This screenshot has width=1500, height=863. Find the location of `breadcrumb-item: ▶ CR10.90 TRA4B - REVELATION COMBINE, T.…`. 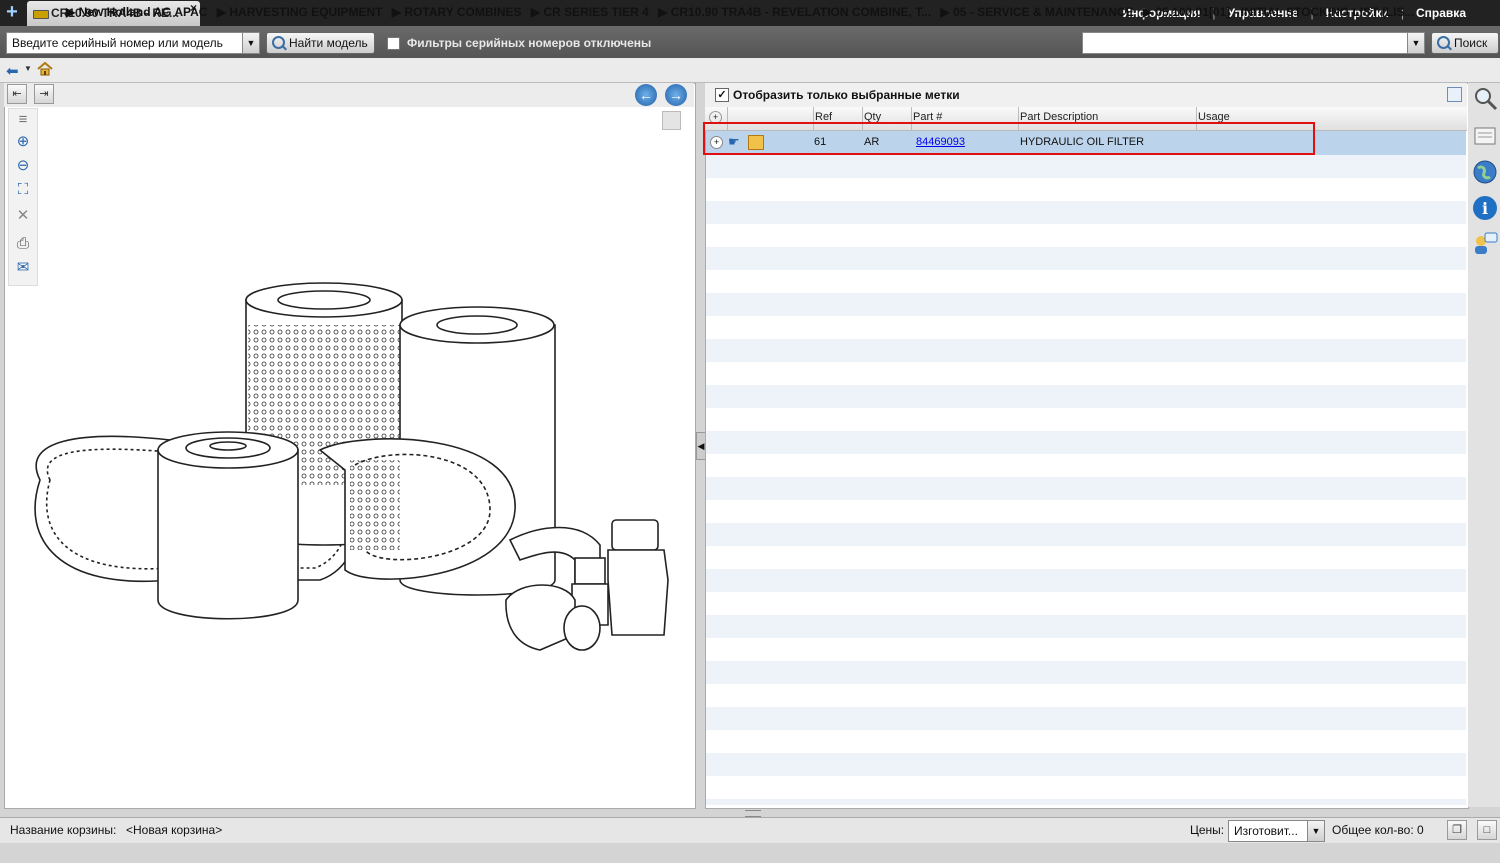

breadcrumb-item: ▶ CR10.90 TRA4B - REVELATION COMBINE, T.… is located at coordinates (794, 12).